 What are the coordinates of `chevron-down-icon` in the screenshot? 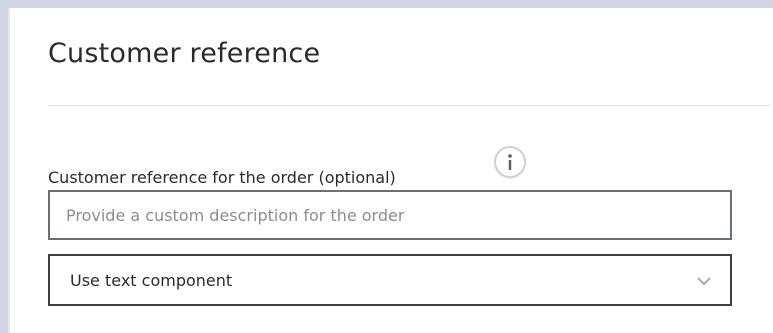 It's located at (704, 281).